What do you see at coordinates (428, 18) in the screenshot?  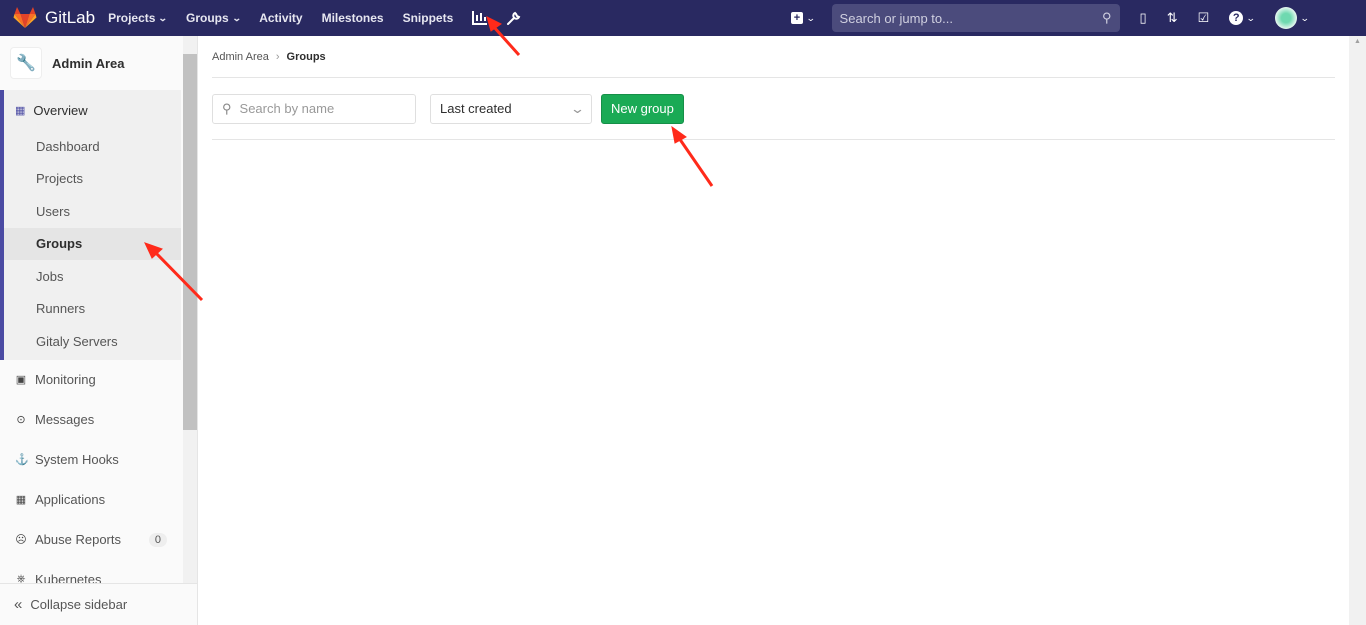 I see `nav-snippets: Snippets` at bounding box center [428, 18].